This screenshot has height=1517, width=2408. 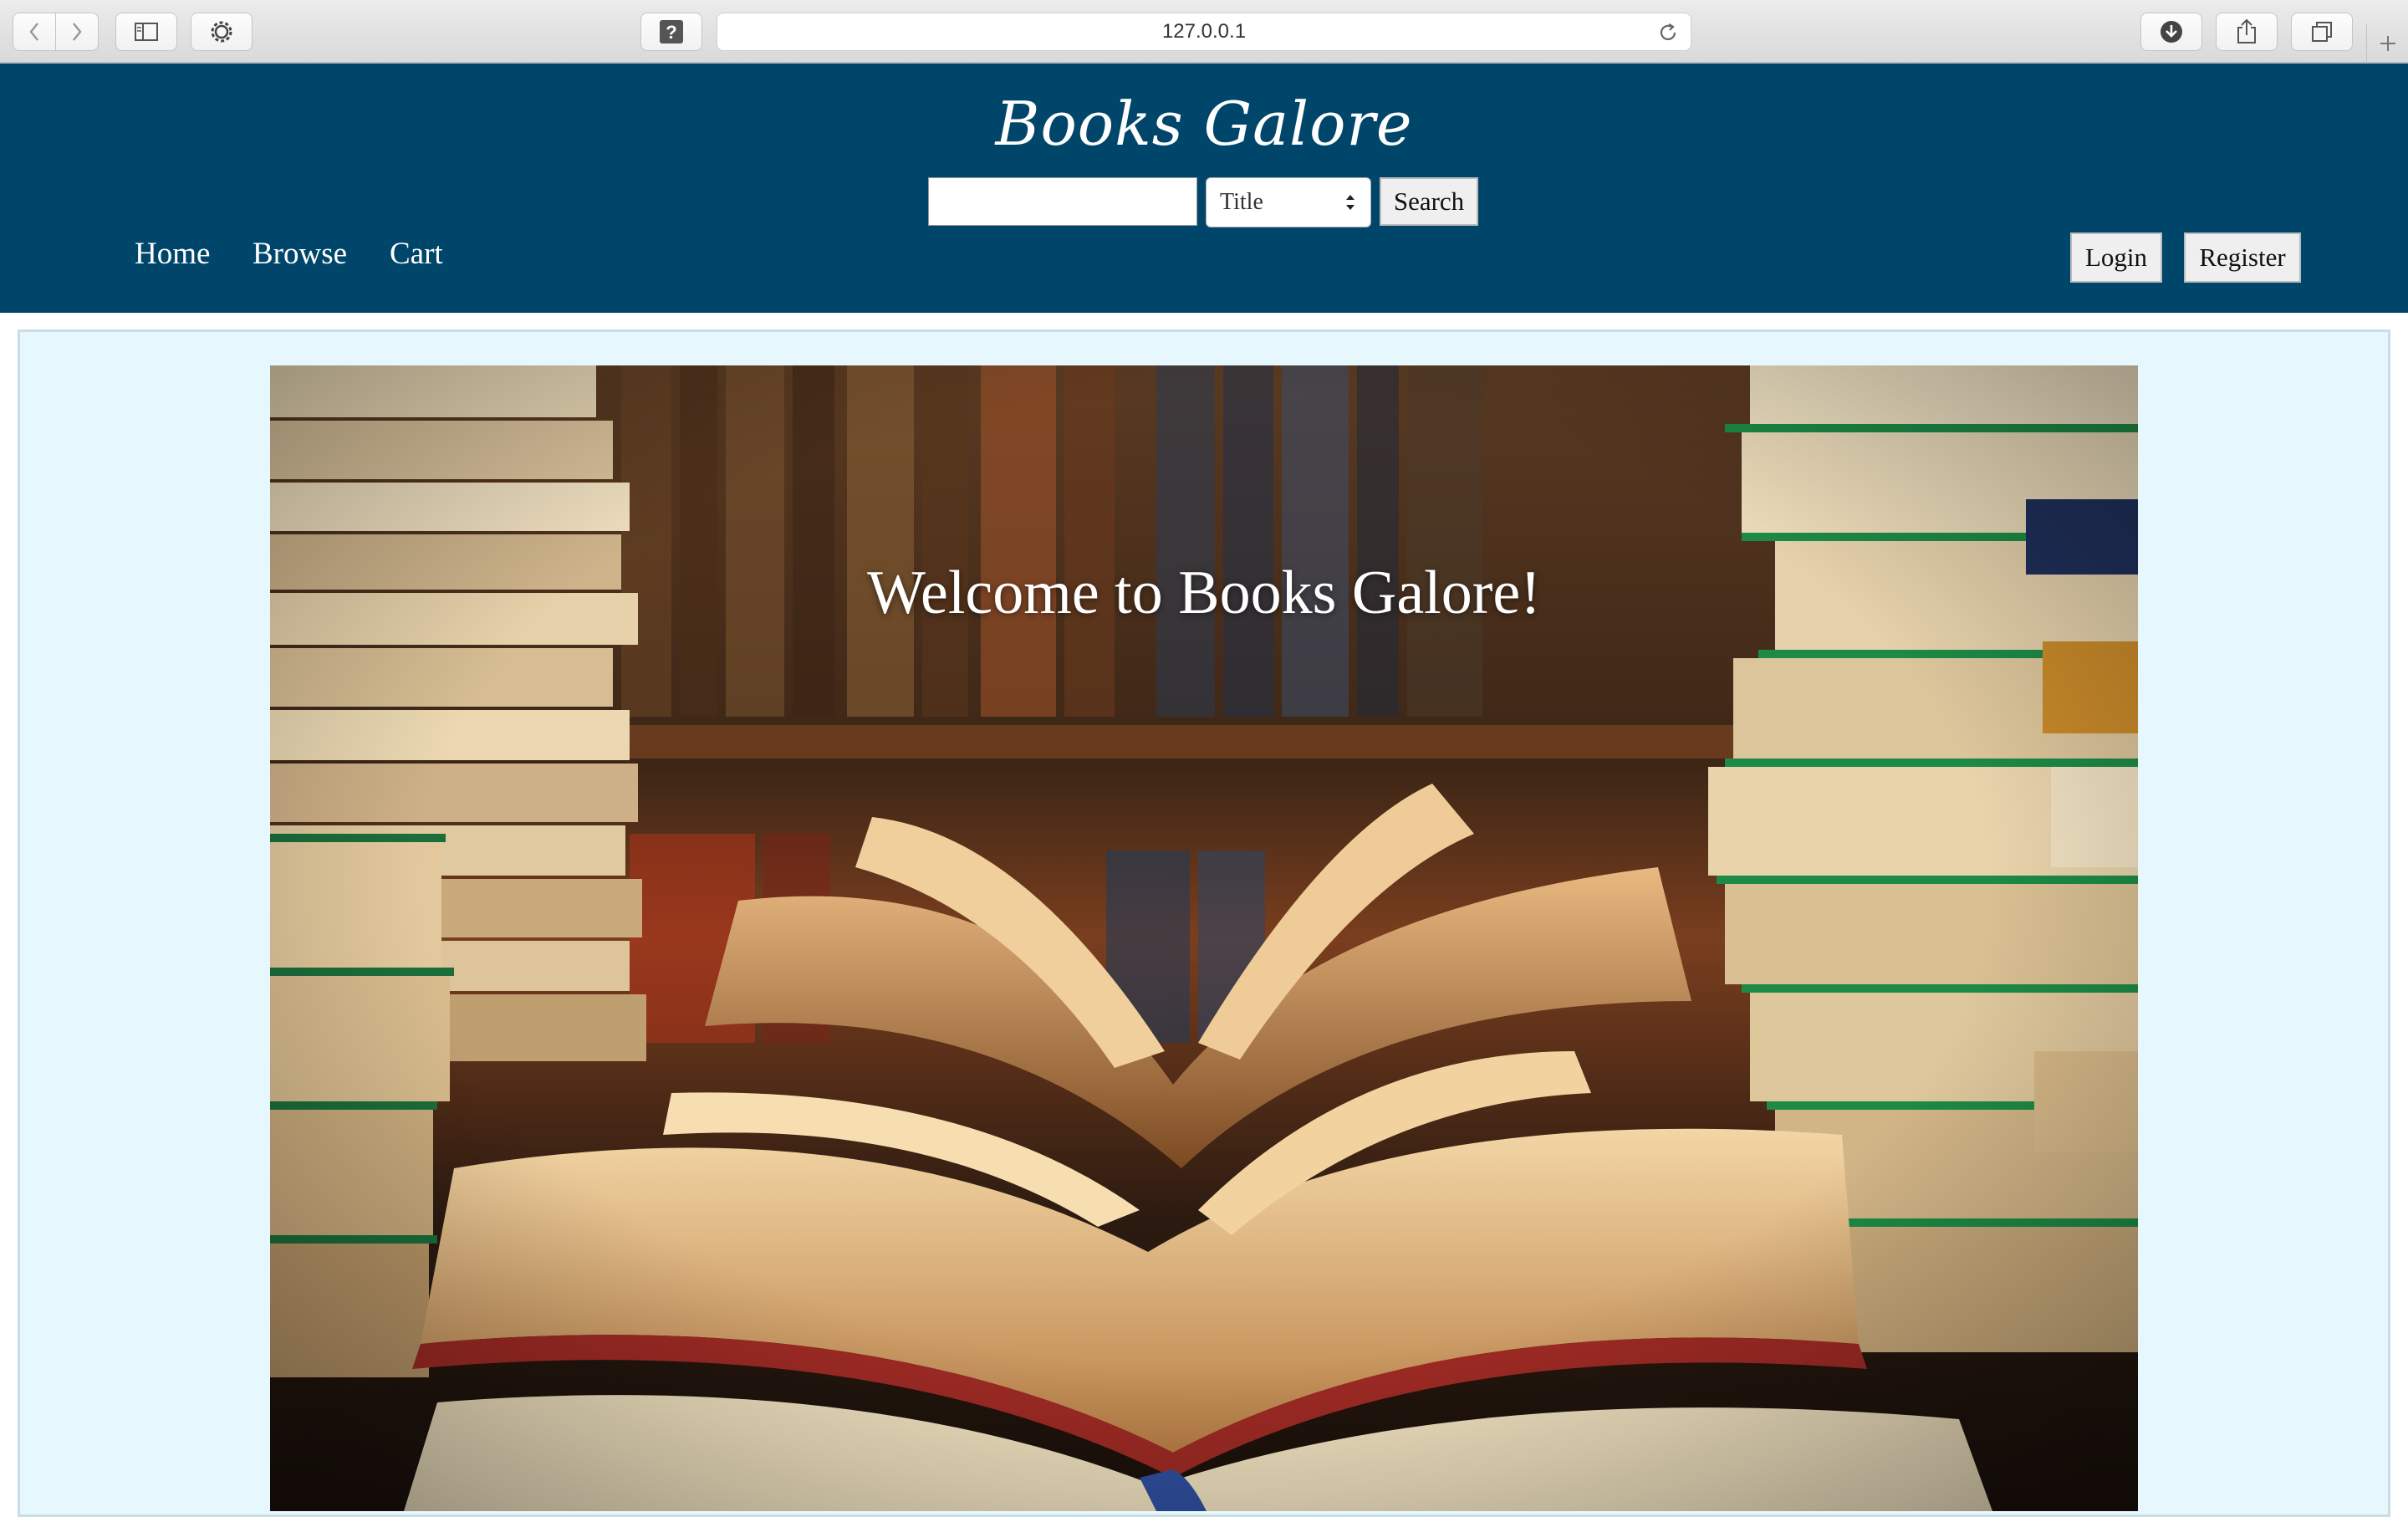 What do you see at coordinates (1062, 201) in the screenshot?
I see `search-input` at bounding box center [1062, 201].